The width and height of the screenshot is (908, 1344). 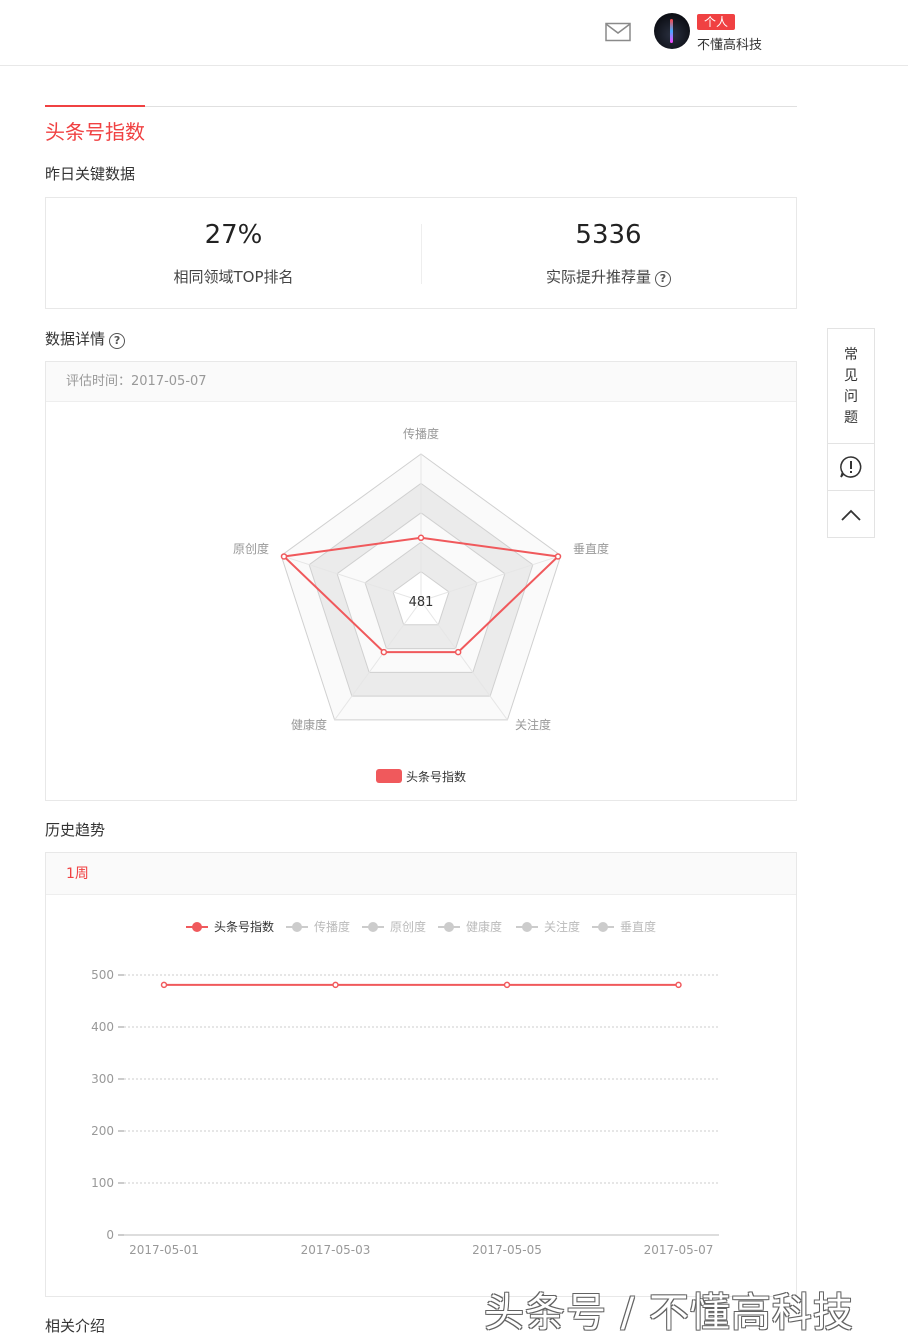 I want to click on y-tick-label: 400, so click(x=102, y=1027).